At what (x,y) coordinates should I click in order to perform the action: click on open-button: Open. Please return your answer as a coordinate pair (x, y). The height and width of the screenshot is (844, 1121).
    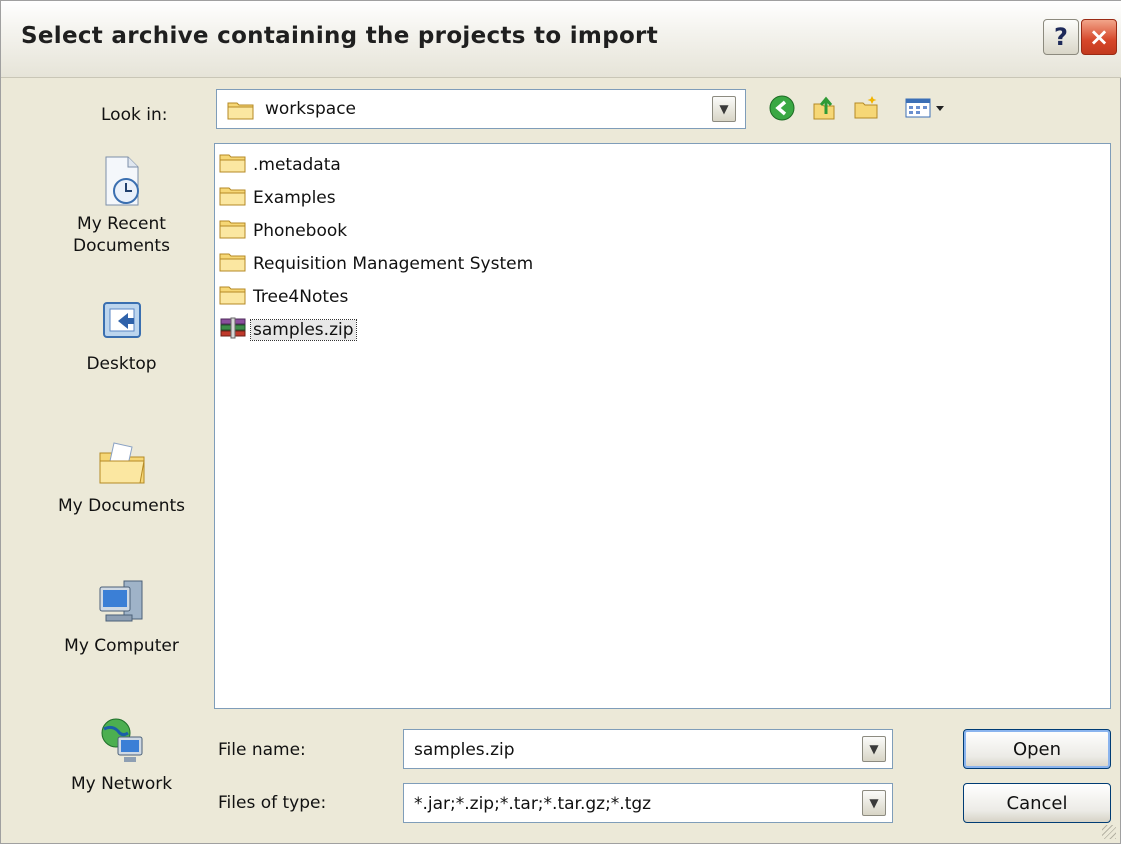
    Looking at the image, I should click on (1037, 749).